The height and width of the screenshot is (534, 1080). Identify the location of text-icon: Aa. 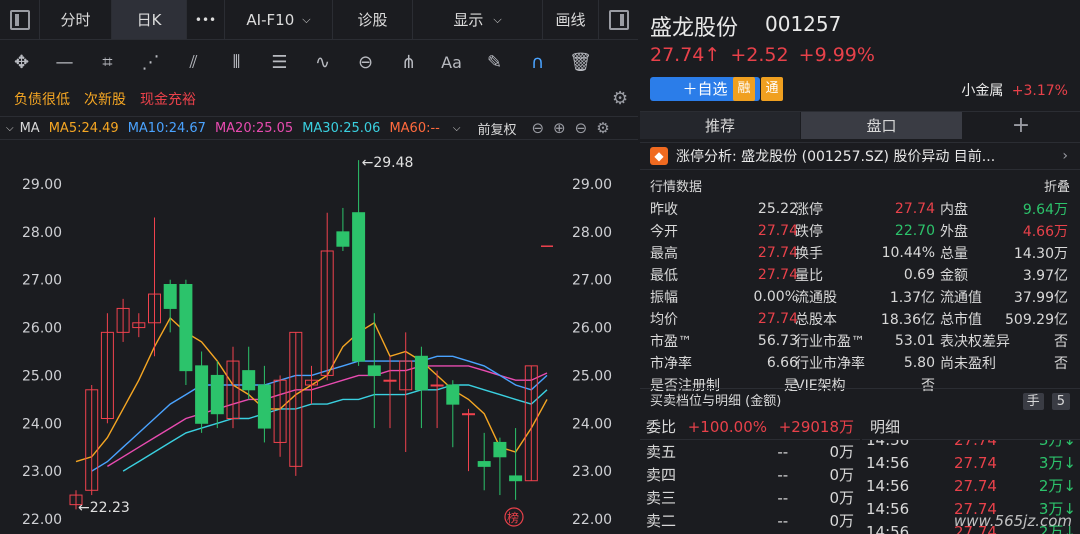
(451, 62).